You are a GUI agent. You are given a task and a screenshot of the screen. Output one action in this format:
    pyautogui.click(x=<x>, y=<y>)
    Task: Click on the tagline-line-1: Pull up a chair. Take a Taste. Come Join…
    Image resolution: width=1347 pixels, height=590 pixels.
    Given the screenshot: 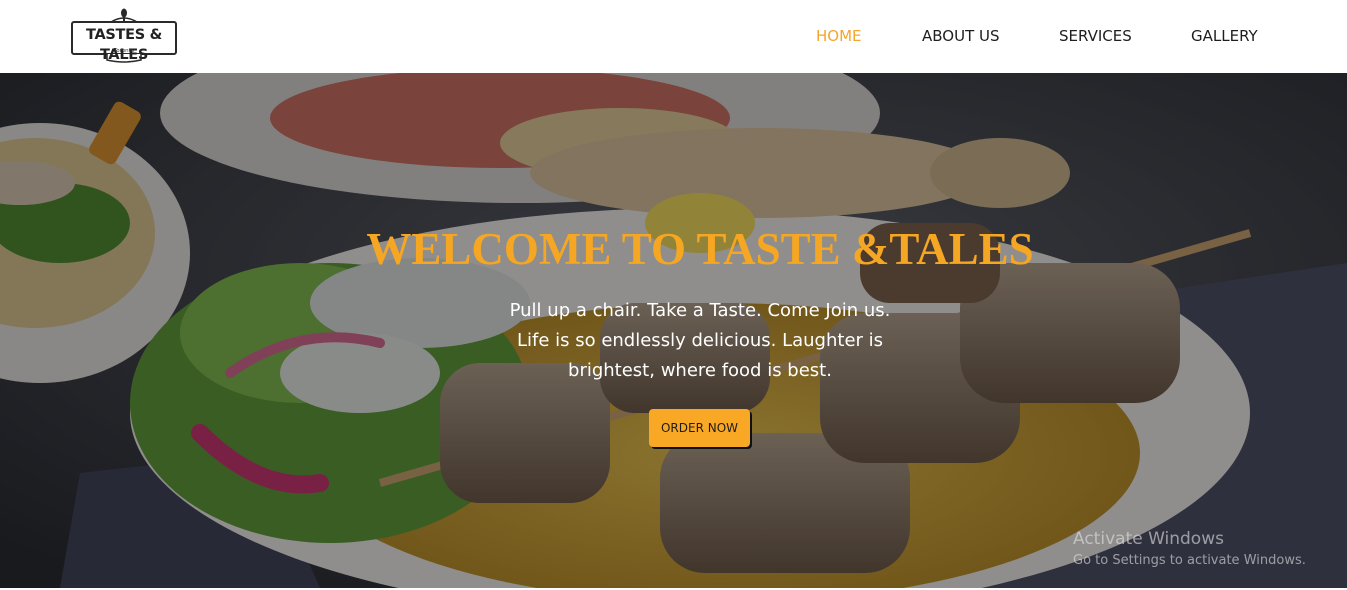 What is the action you would take?
    pyautogui.click(x=700, y=310)
    